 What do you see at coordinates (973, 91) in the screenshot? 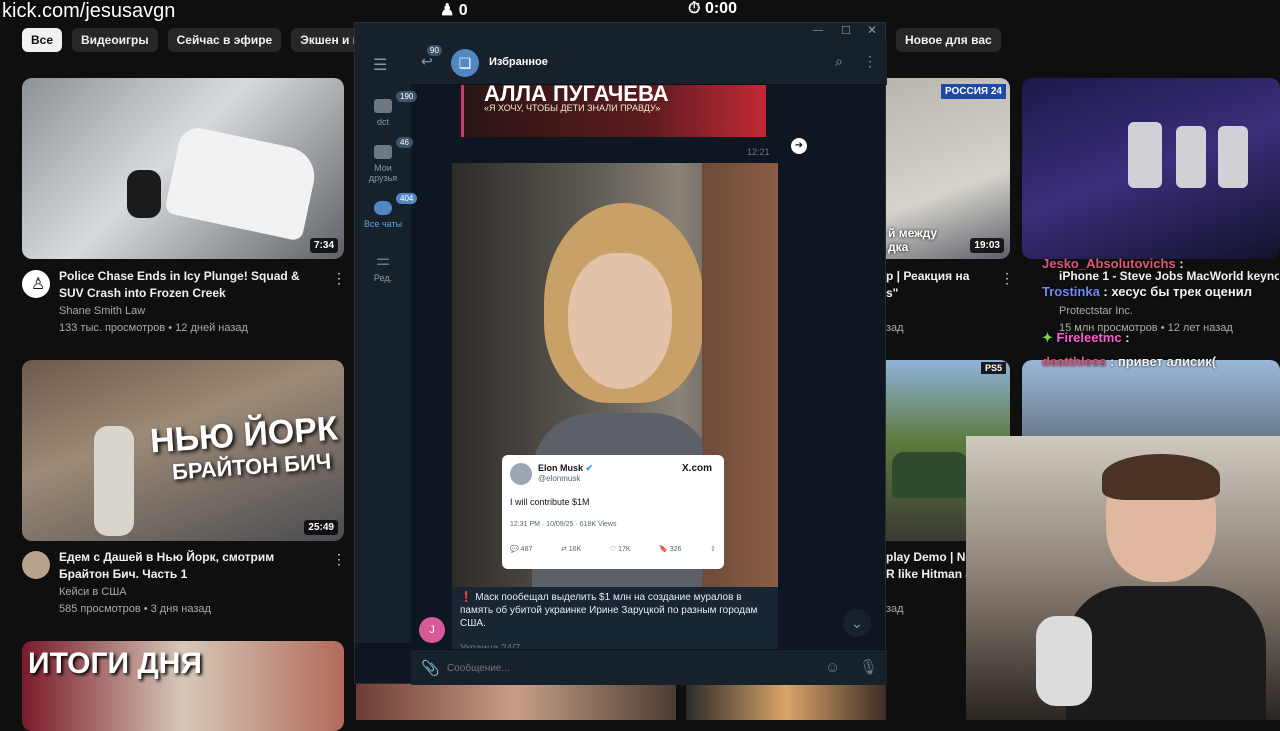
I see `channel-badge: РОССИЯ 24` at bounding box center [973, 91].